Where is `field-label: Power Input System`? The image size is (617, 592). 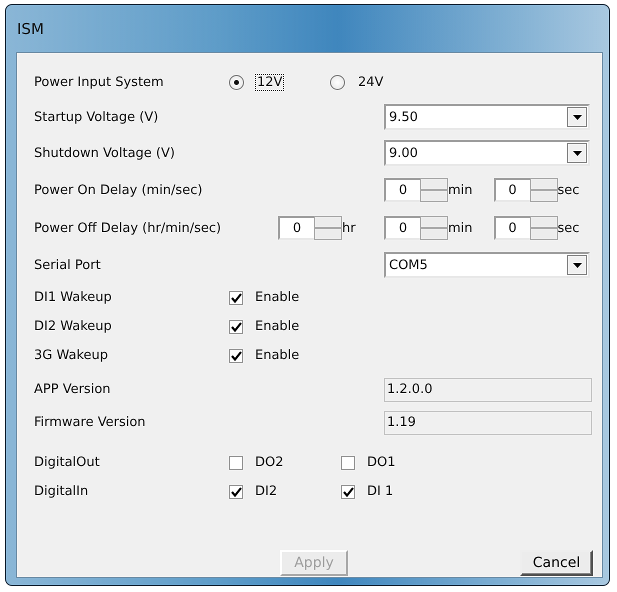
field-label: Power Input System is located at coordinates (99, 82).